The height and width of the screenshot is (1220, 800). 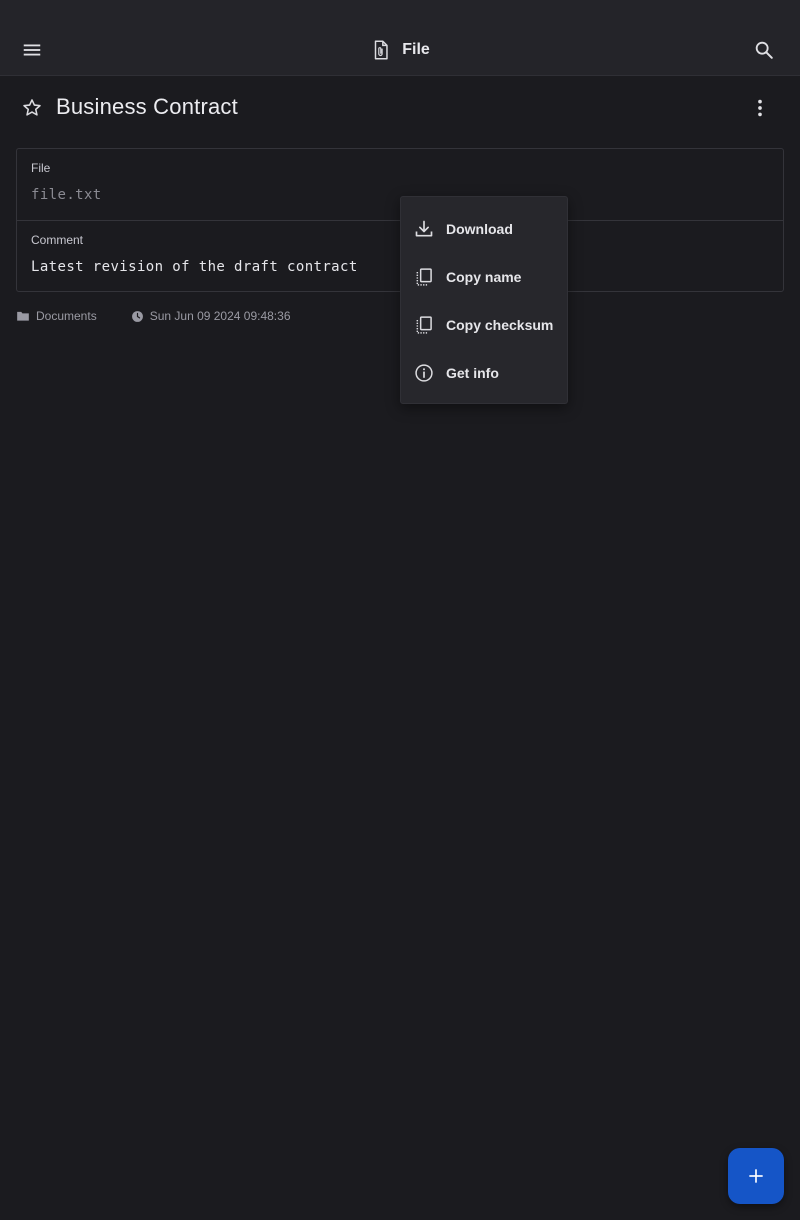 I want to click on plus-icon, so click(x=756, y=1176).